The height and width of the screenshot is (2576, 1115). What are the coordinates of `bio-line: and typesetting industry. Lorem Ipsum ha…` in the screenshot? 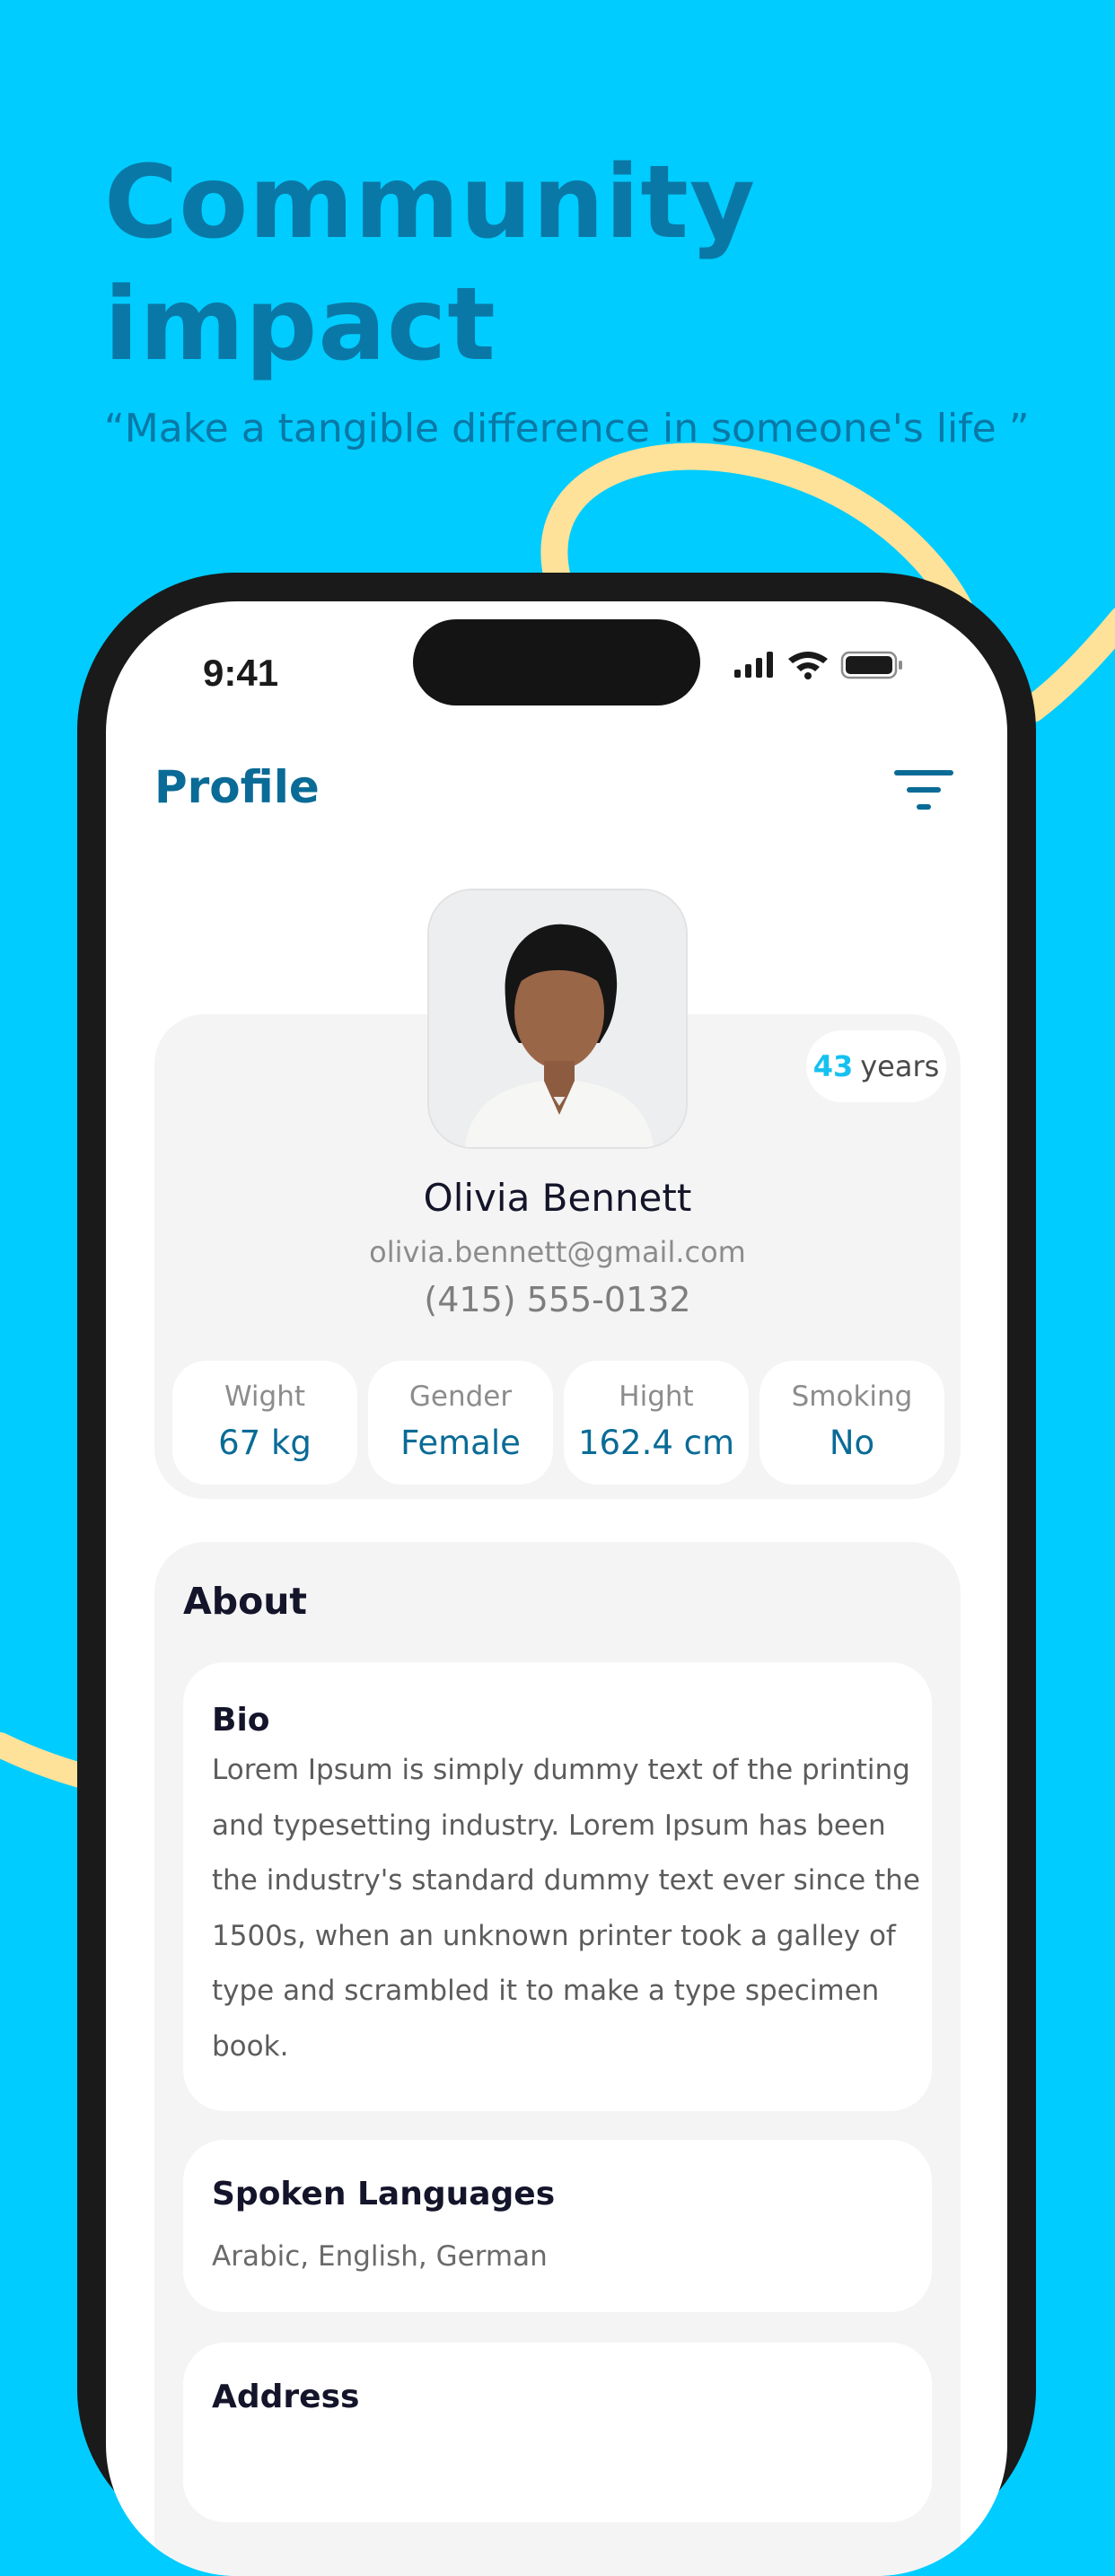 It's located at (549, 1825).